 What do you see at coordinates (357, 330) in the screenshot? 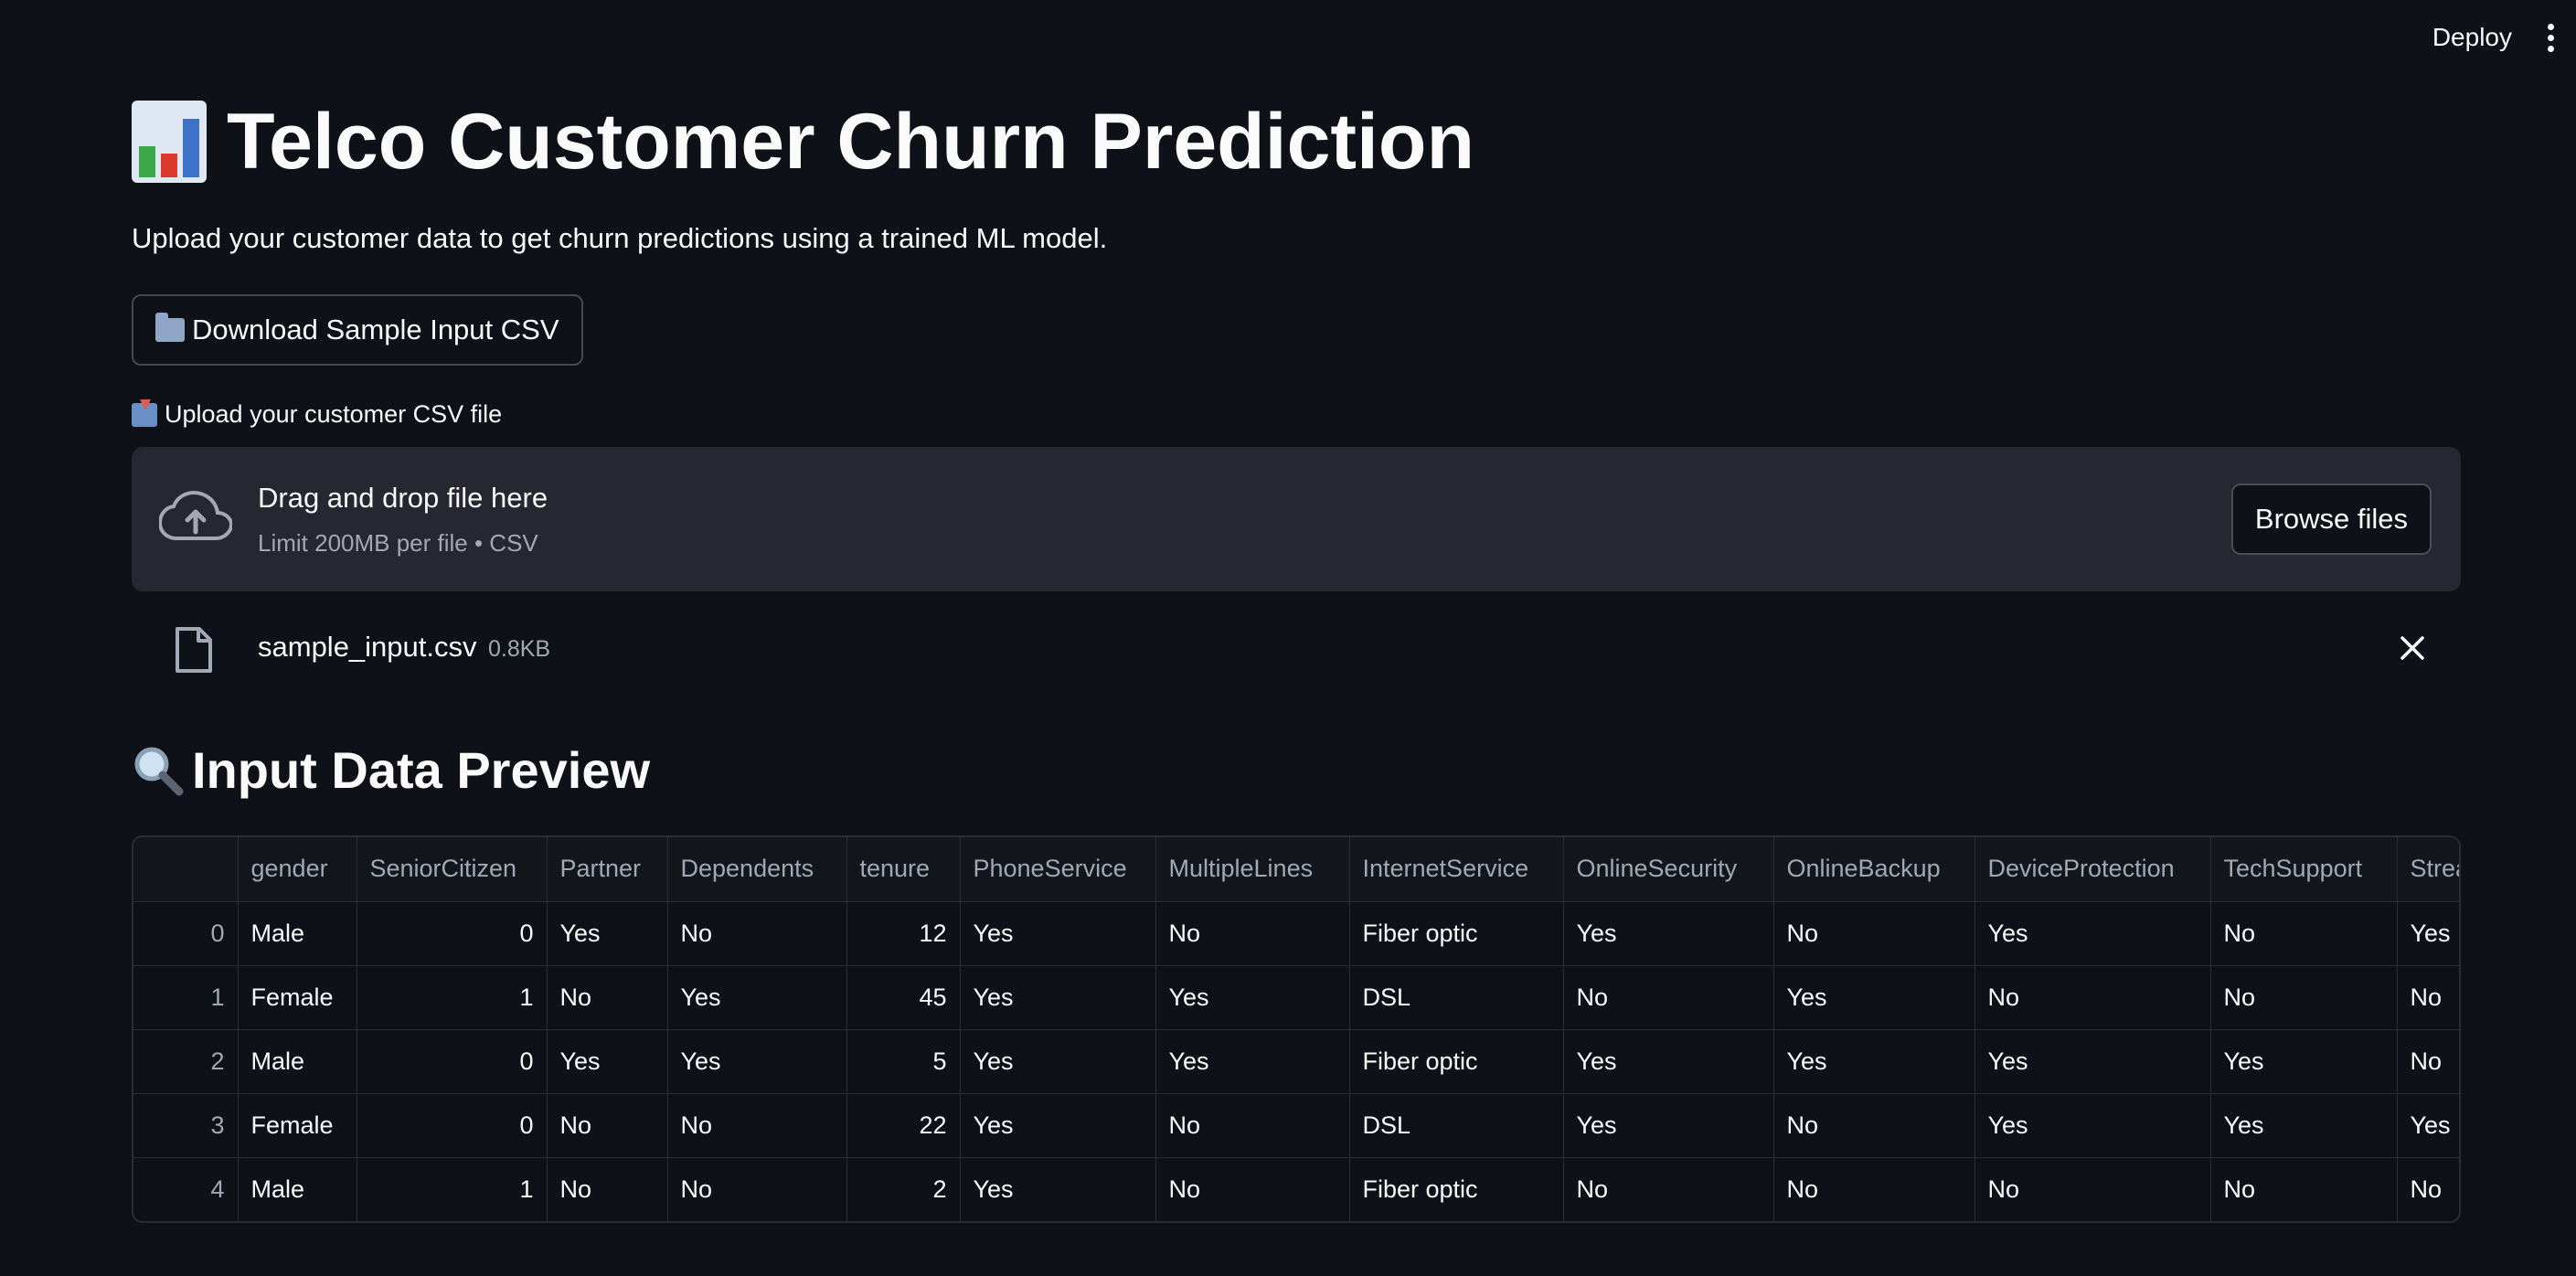
I see `download-sample-button: Download Sample Input CSV` at bounding box center [357, 330].